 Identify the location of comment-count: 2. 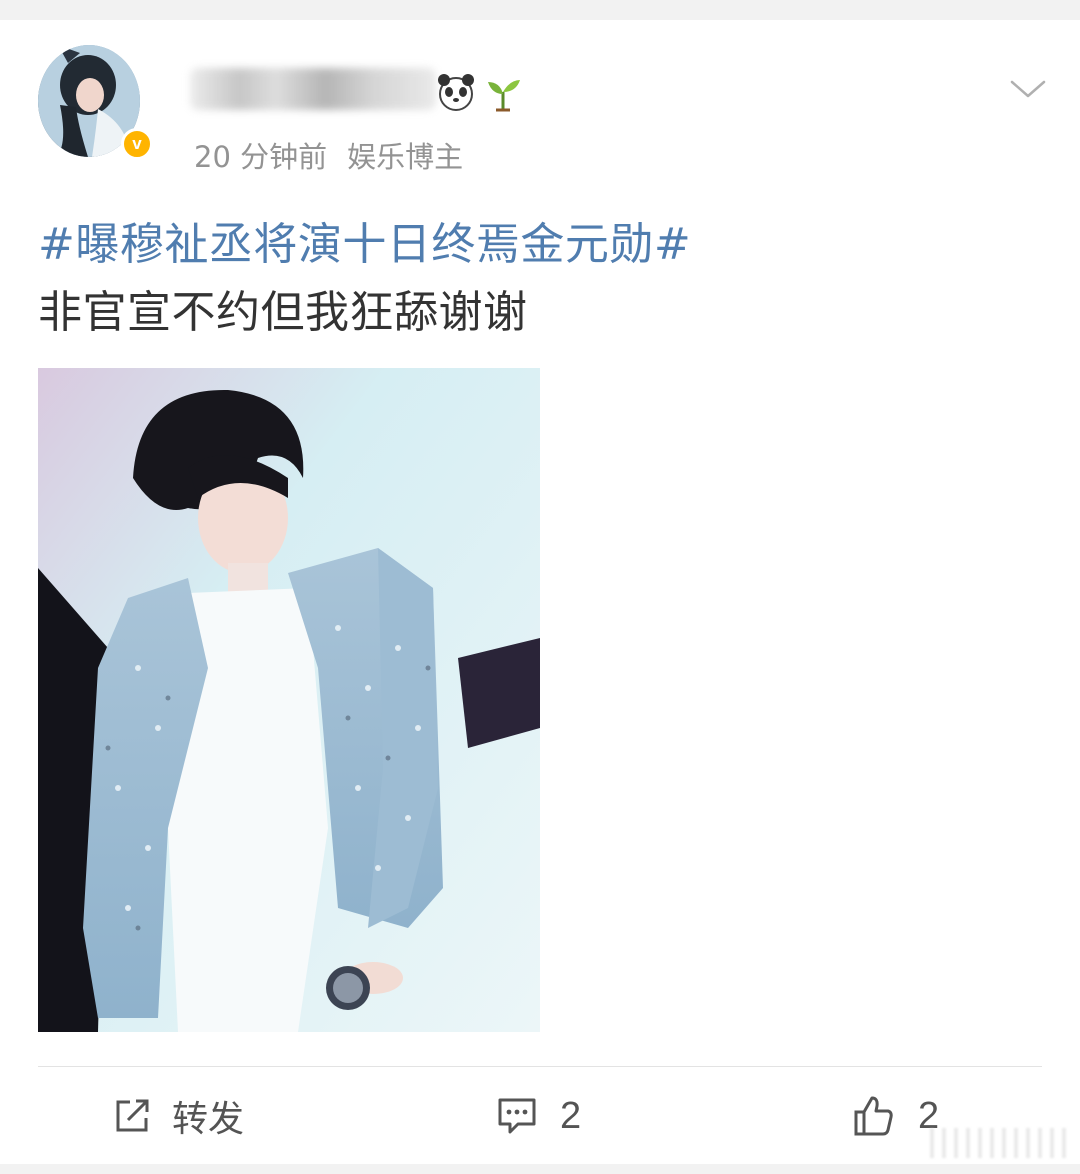
(571, 1115).